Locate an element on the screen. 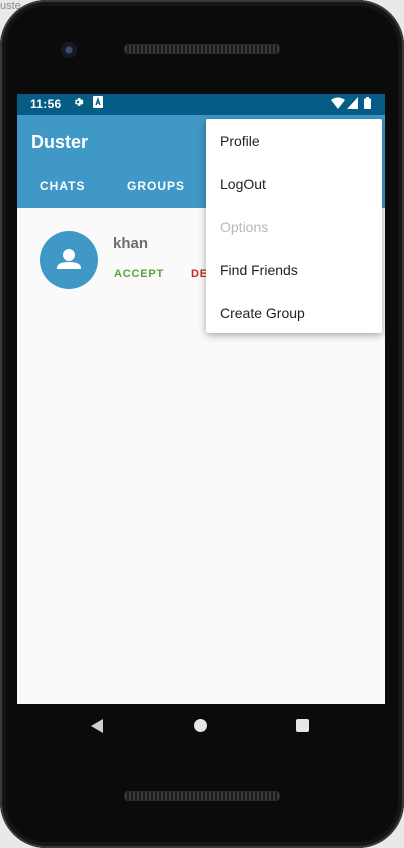 The height and width of the screenshot is (848, 404). status-time: 11:56 is located at coordinates (46, 104).